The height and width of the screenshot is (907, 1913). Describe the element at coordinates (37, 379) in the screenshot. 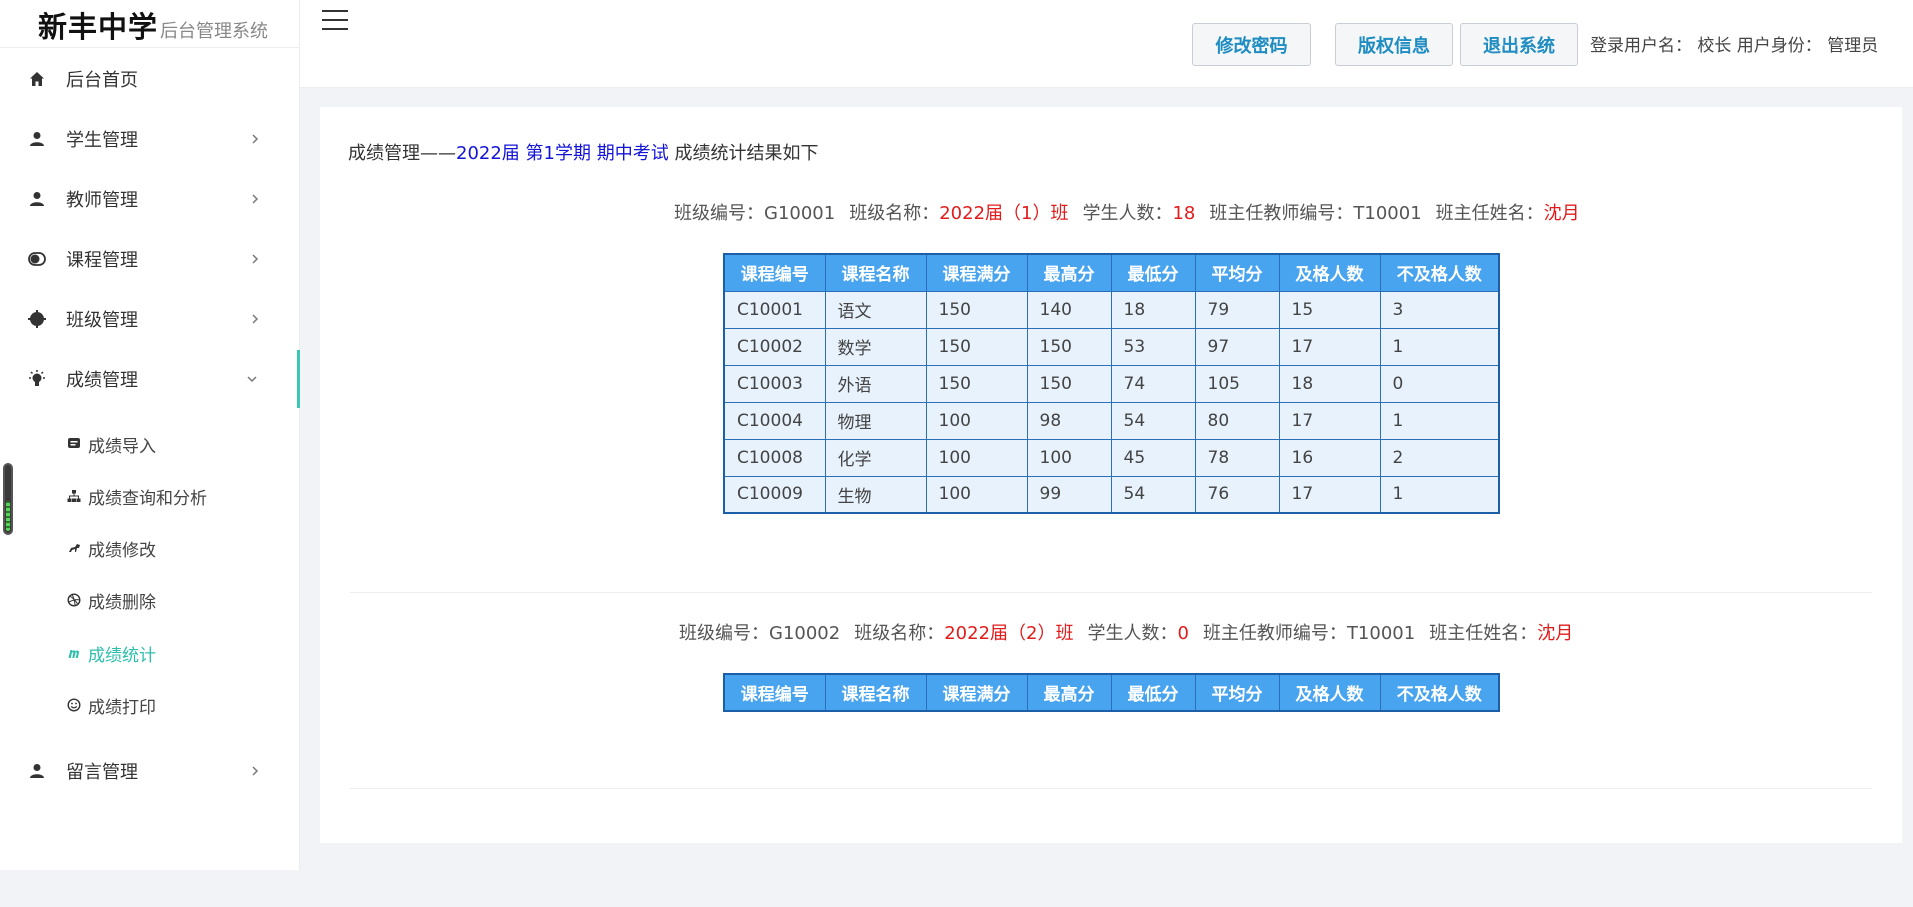

I see `bulb-icon` at that location.